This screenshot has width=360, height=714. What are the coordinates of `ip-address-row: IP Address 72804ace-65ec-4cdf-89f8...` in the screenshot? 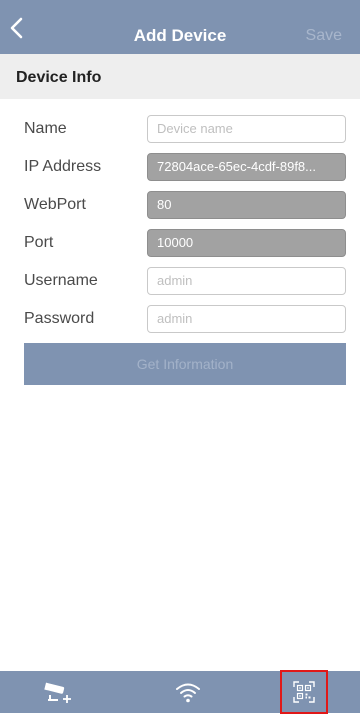 It's located at (180, 167).